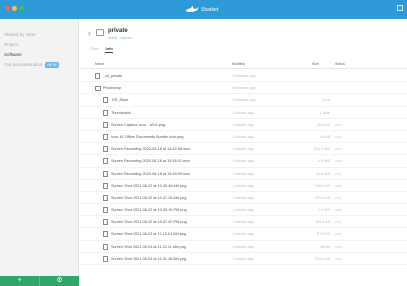 The width and height of the screenshot is (407, 286). What do you see at coordinates (89, 33) in the screenshot?
I see `back-button: ‹` at bounding box center [89, 33].